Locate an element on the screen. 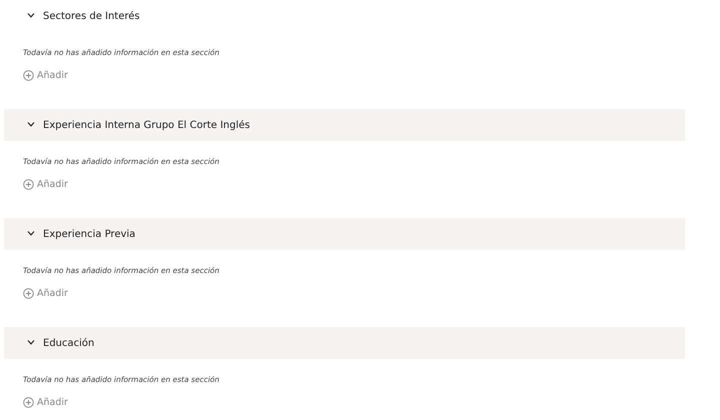 The image size is (720, 420). section-header: Educación is located at coordinates (344, 343).